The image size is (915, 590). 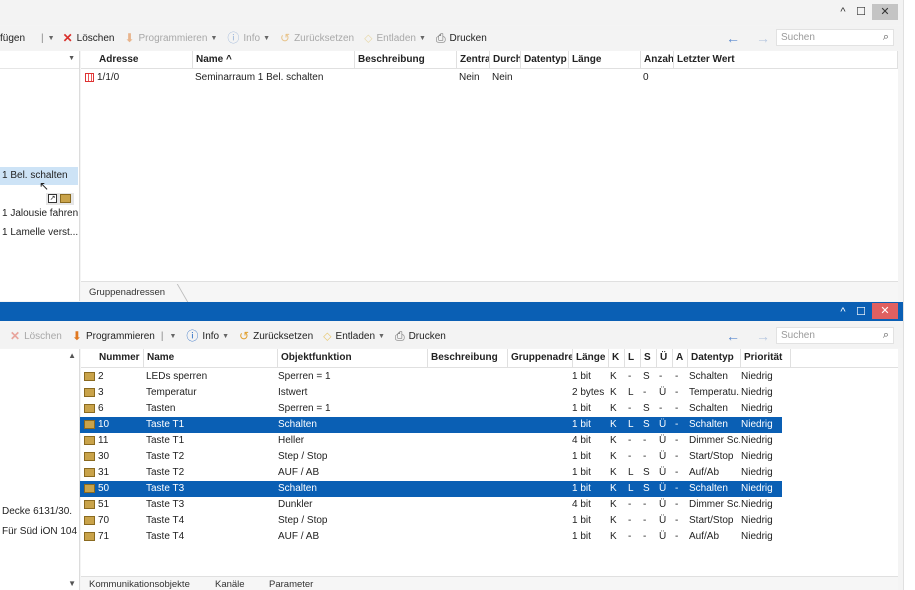 What do you see at coordinates (835, 37) in the screenshot?
I see `top-search-input: Suchen ⌕` at bounding box center [835, 37].